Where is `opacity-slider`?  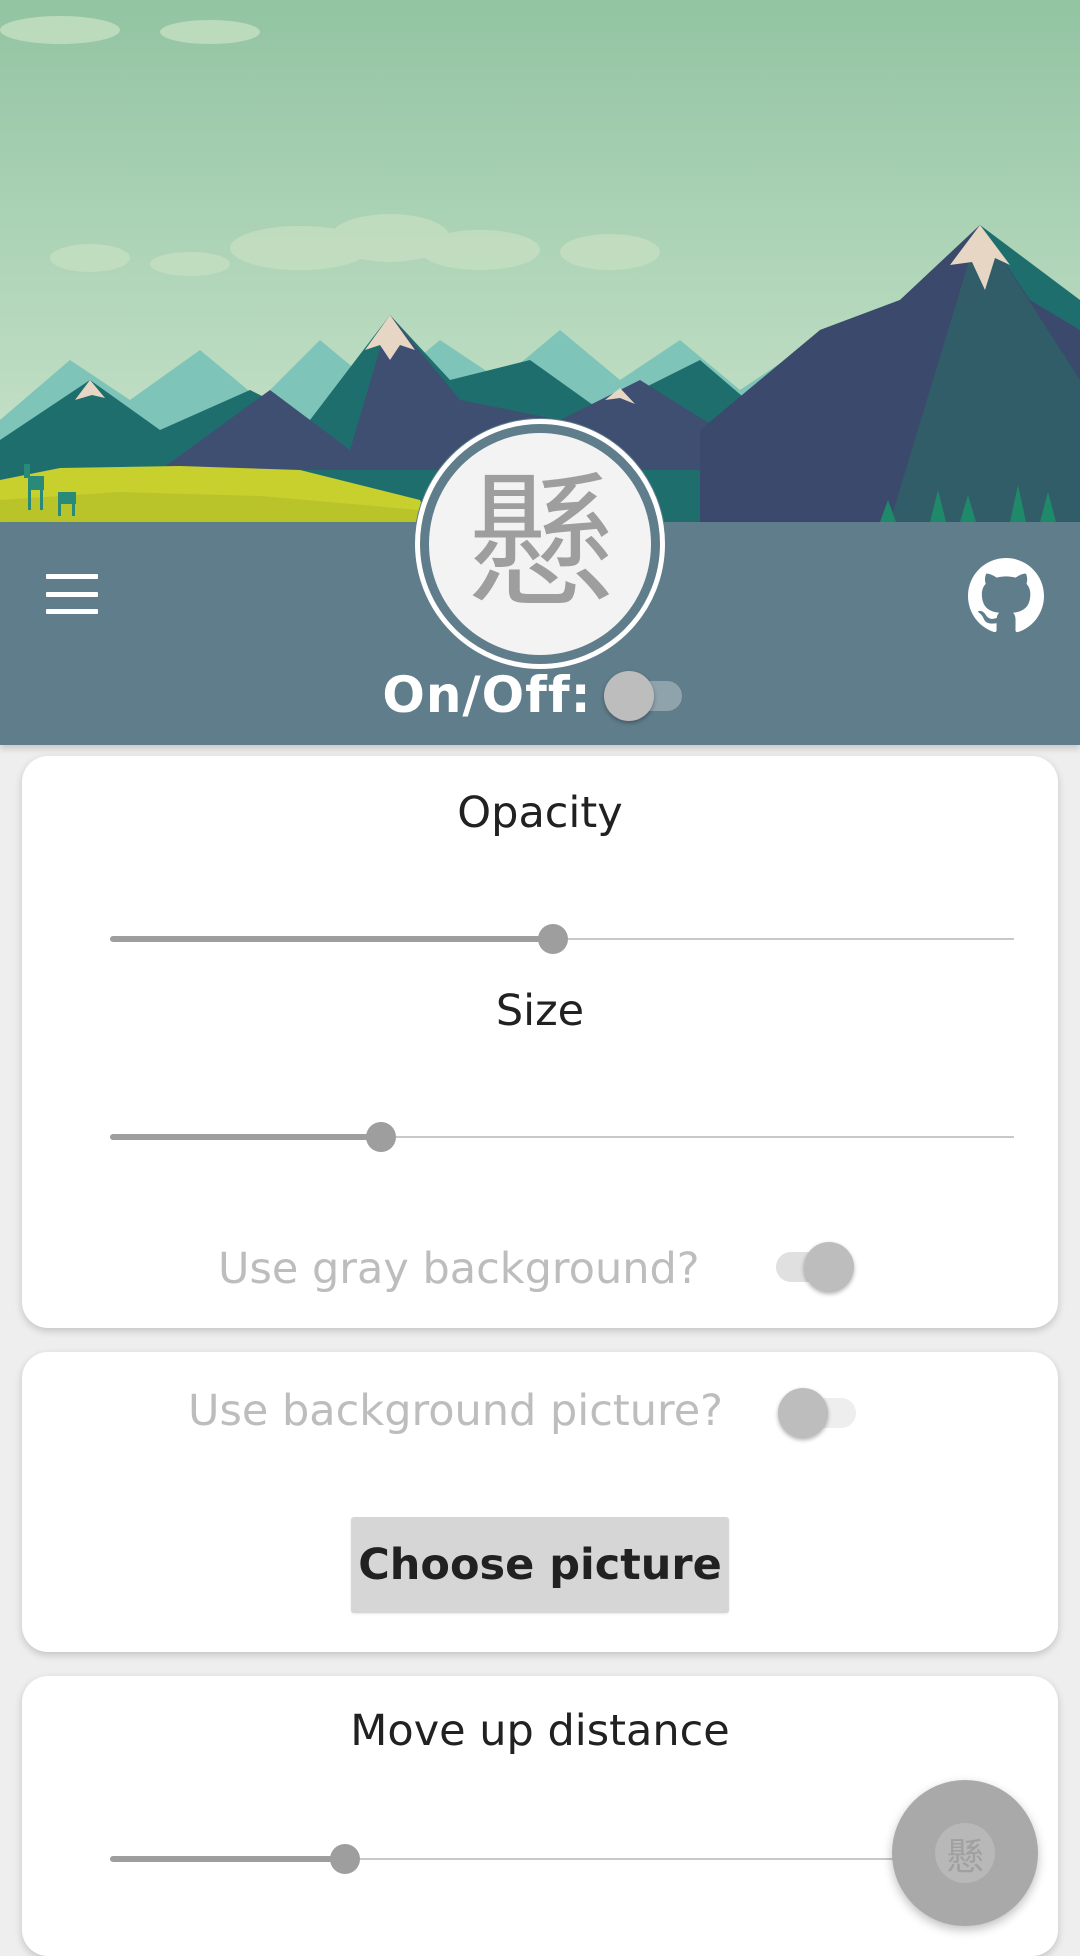
opacity-slider is located at coordinates (551, 939).